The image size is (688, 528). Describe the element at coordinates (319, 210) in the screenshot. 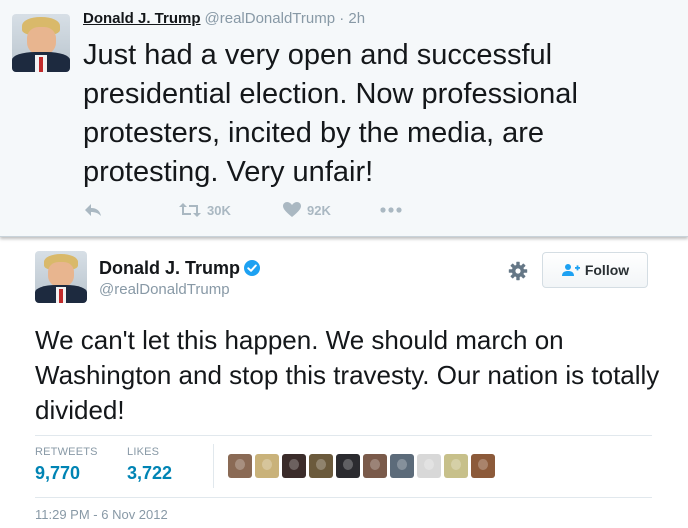

I see `like-count: 92K` at that location.